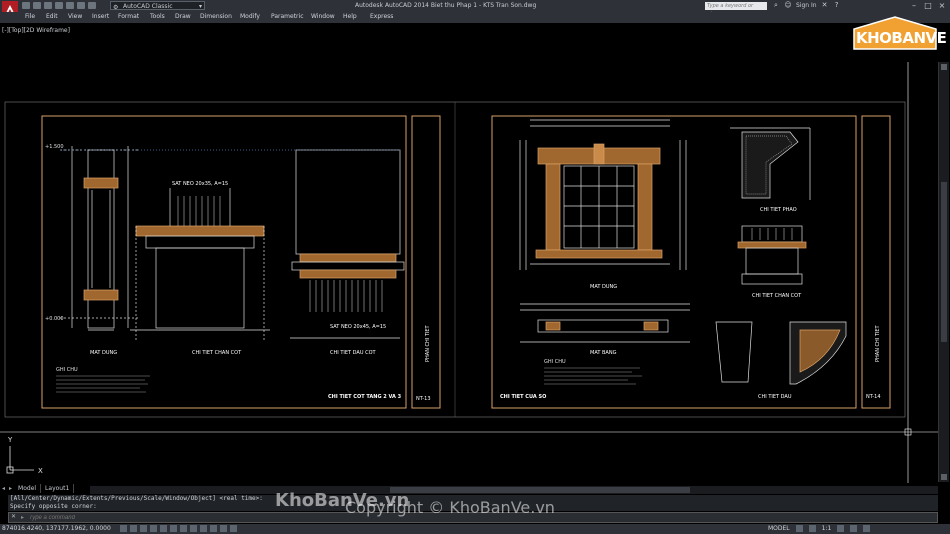  I want to click on prompt-icon: ▸, so click(23, 517).